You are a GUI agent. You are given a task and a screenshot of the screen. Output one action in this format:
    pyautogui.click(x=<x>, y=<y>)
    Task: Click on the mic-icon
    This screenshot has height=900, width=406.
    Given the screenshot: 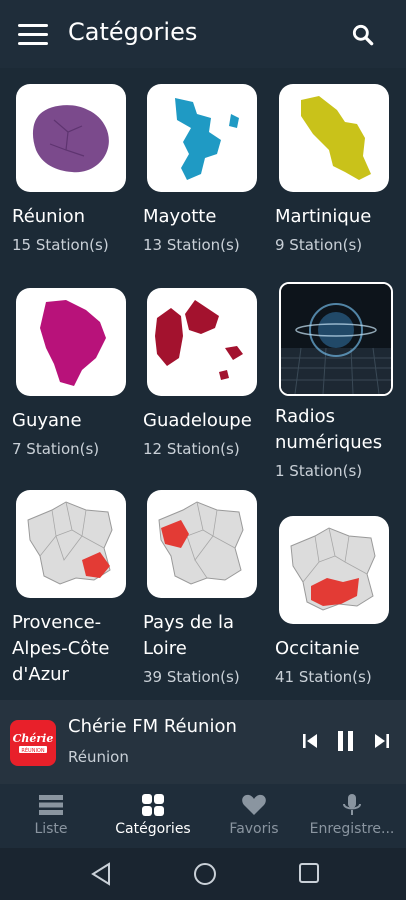 What is the action you would take?
    pyautogui.click(x=352, y=804)
    